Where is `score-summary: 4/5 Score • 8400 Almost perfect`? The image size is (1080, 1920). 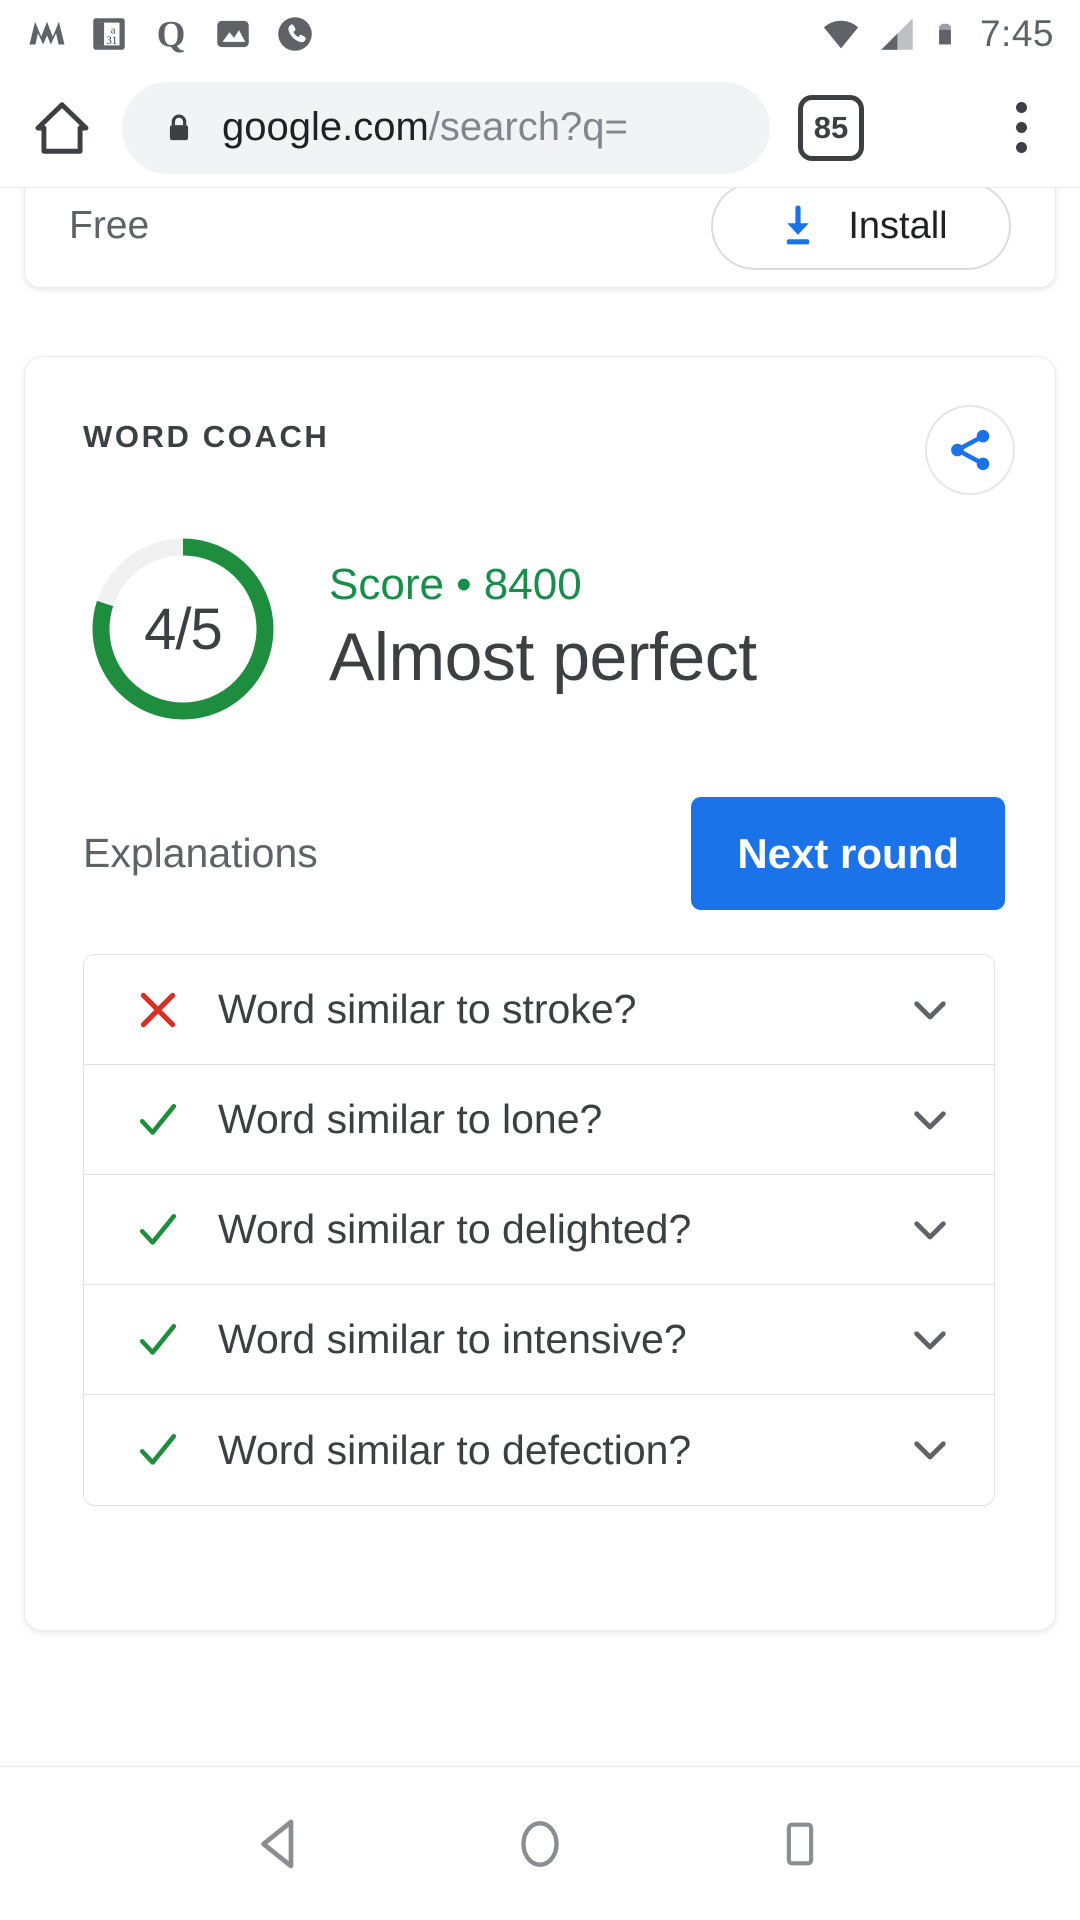 score-summary: 4/5 Score • 8400 Almost perfect is located at coordinates (540, 629).